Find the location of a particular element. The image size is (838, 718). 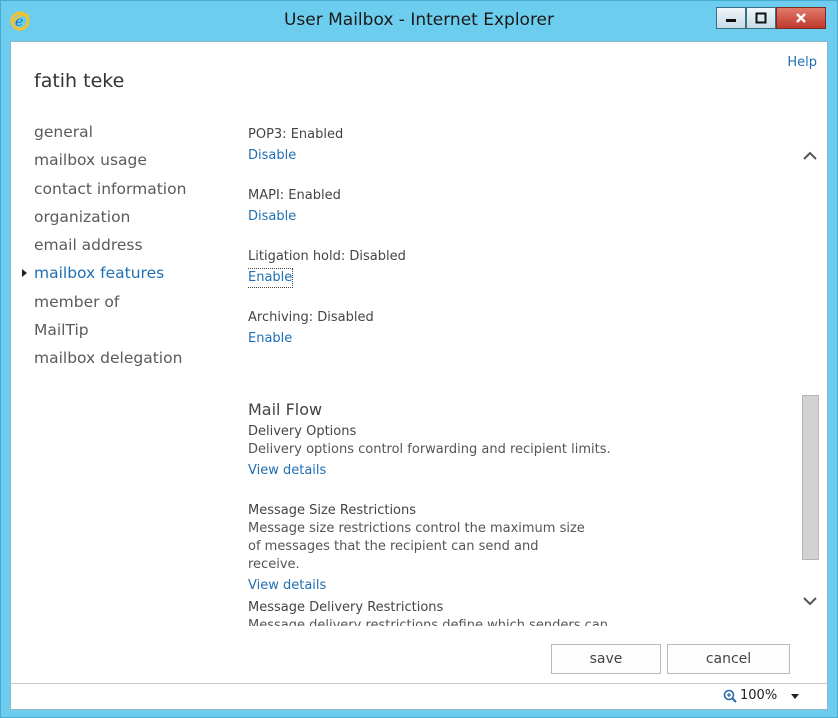

status-bar: 100% is located at coordinates (419, 696).